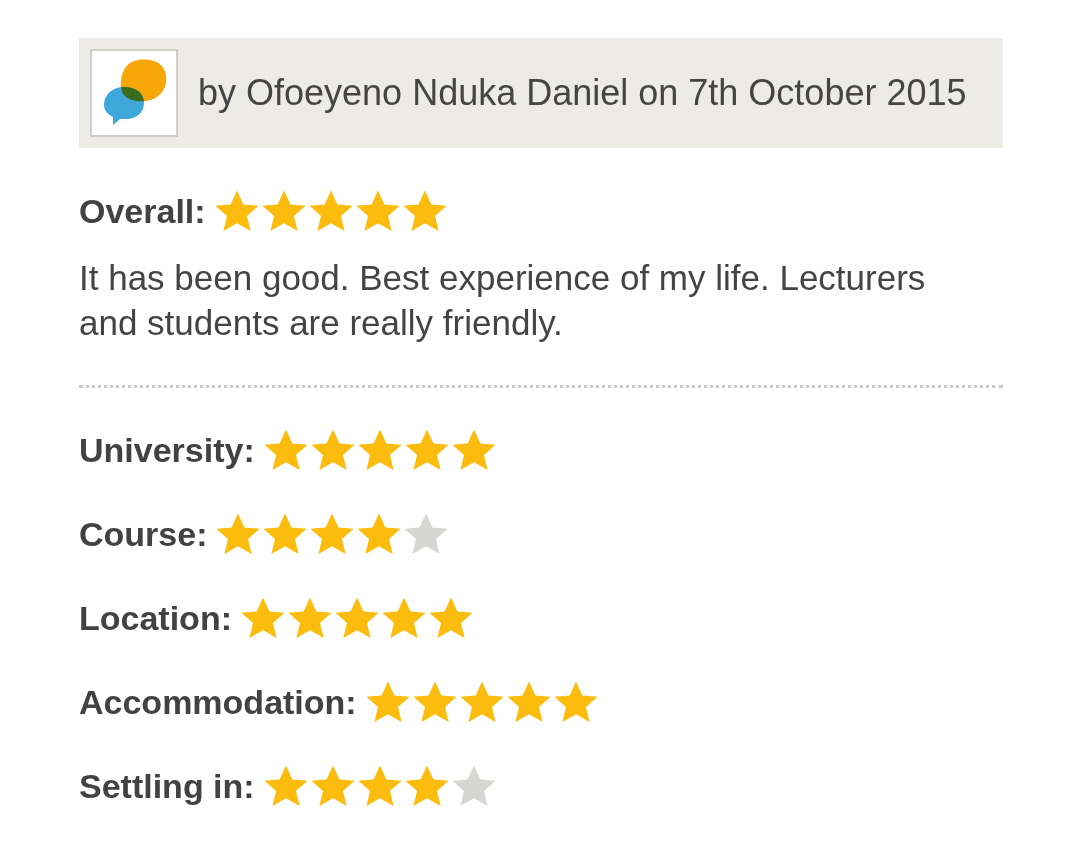 This screenshot has height=845, width=1080. What do you see at coordinates (167, 786) in the screenshot?
I see `rating-label: Settling in:` at bounding box center [167, 786].